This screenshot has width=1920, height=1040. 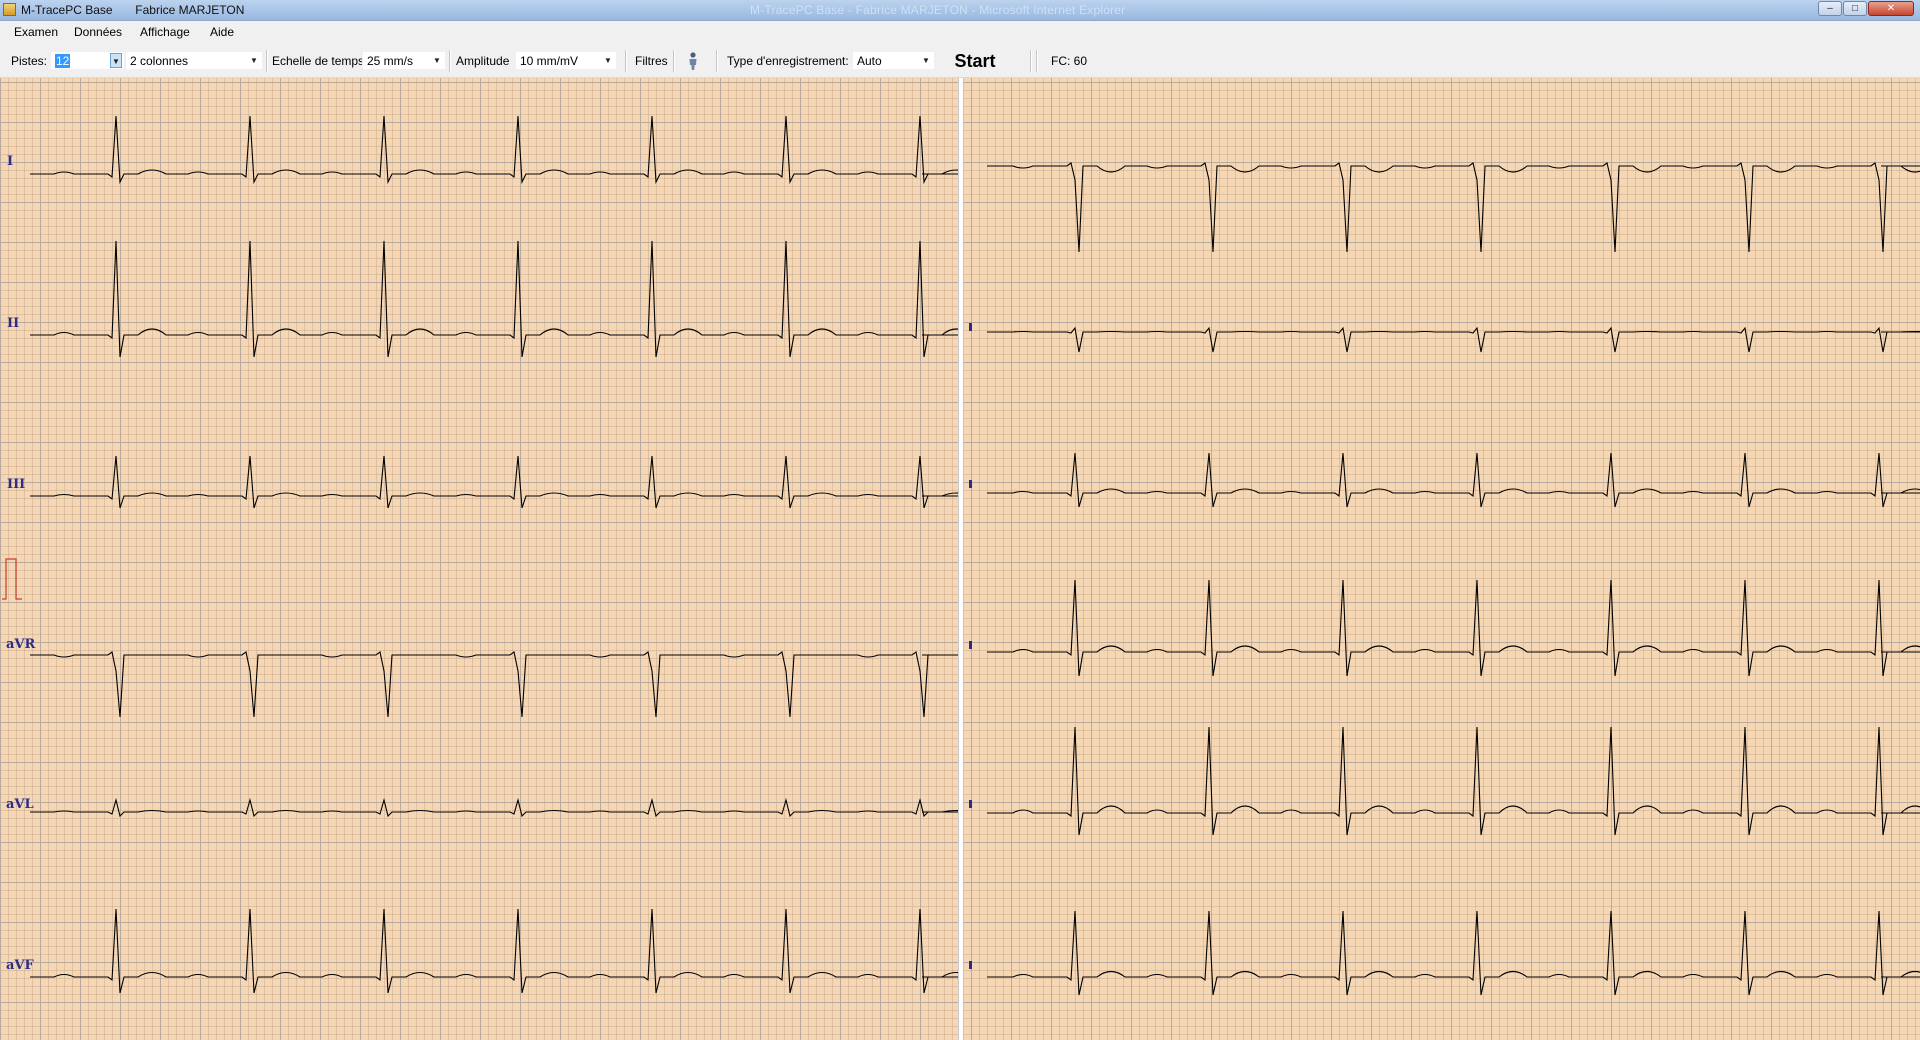 What do you see at coordinates (16, 484) in the screenshot?
I see `lead-label-III: III` at bounding box center [16, 484].